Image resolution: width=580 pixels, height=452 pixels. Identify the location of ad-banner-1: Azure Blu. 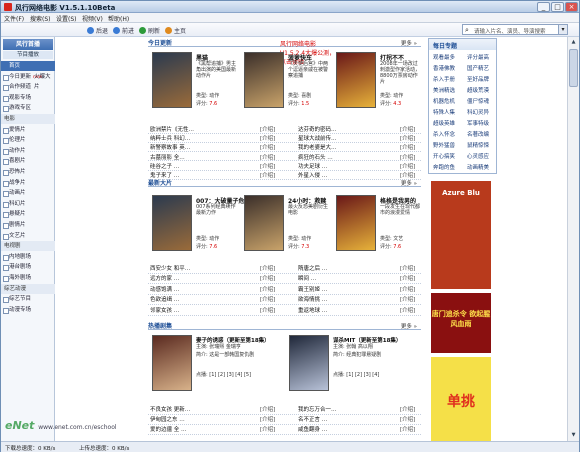
(461, 235).